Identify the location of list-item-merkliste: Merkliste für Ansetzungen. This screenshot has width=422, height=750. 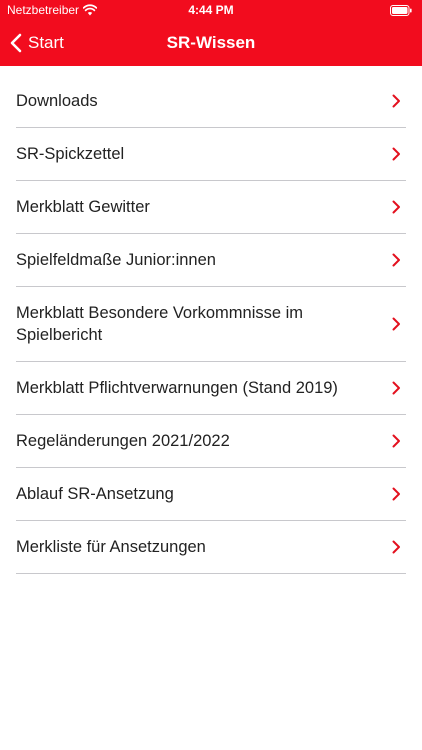
(211, 547).